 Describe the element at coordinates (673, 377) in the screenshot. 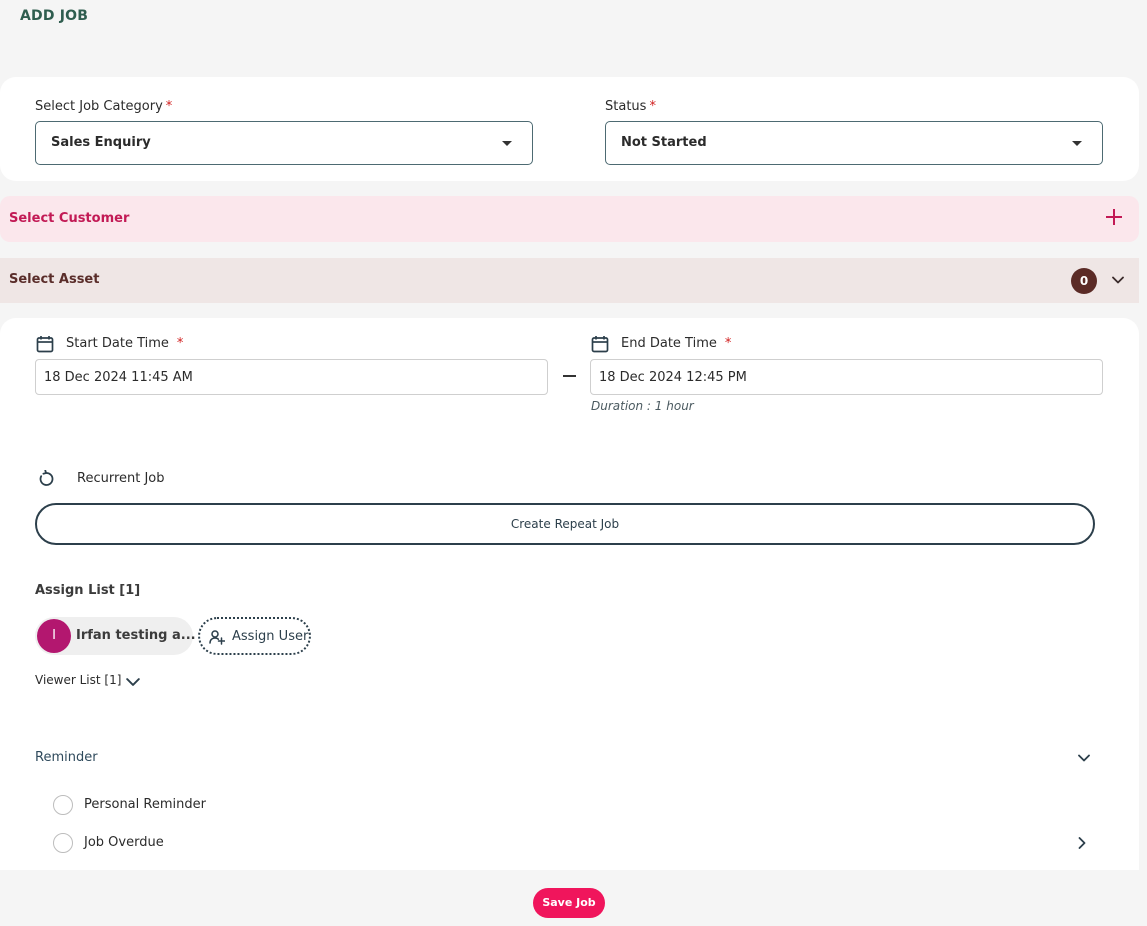

I see `end-date-value: 18 Dec 2024 12:45 PM` at that location.